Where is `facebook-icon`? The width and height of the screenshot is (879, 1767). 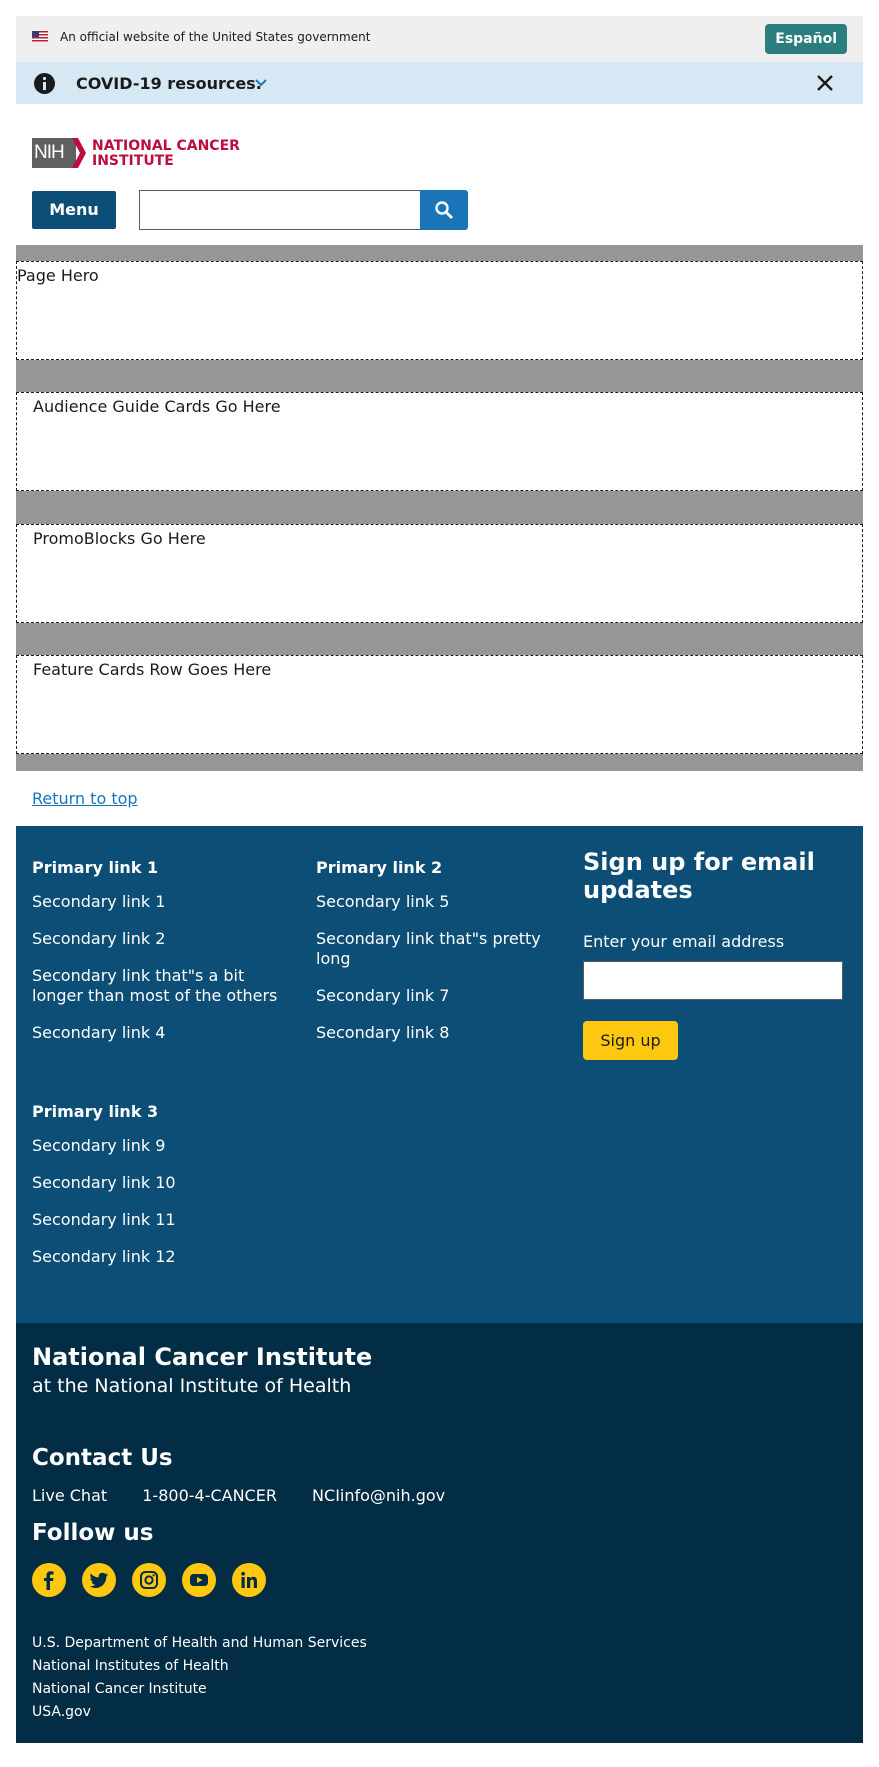 facebook-icon is located at coordinates (49, 1580).